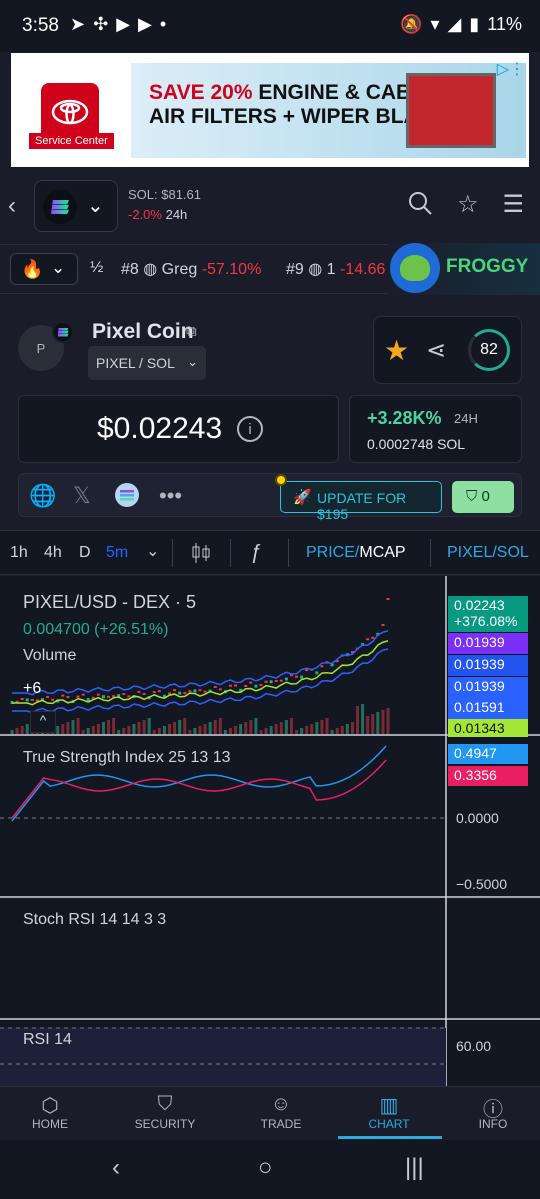  Describe the element at coordinates (477, 818) in the screenshot. I see `tsi-axis-label: 0.0000` at that location.